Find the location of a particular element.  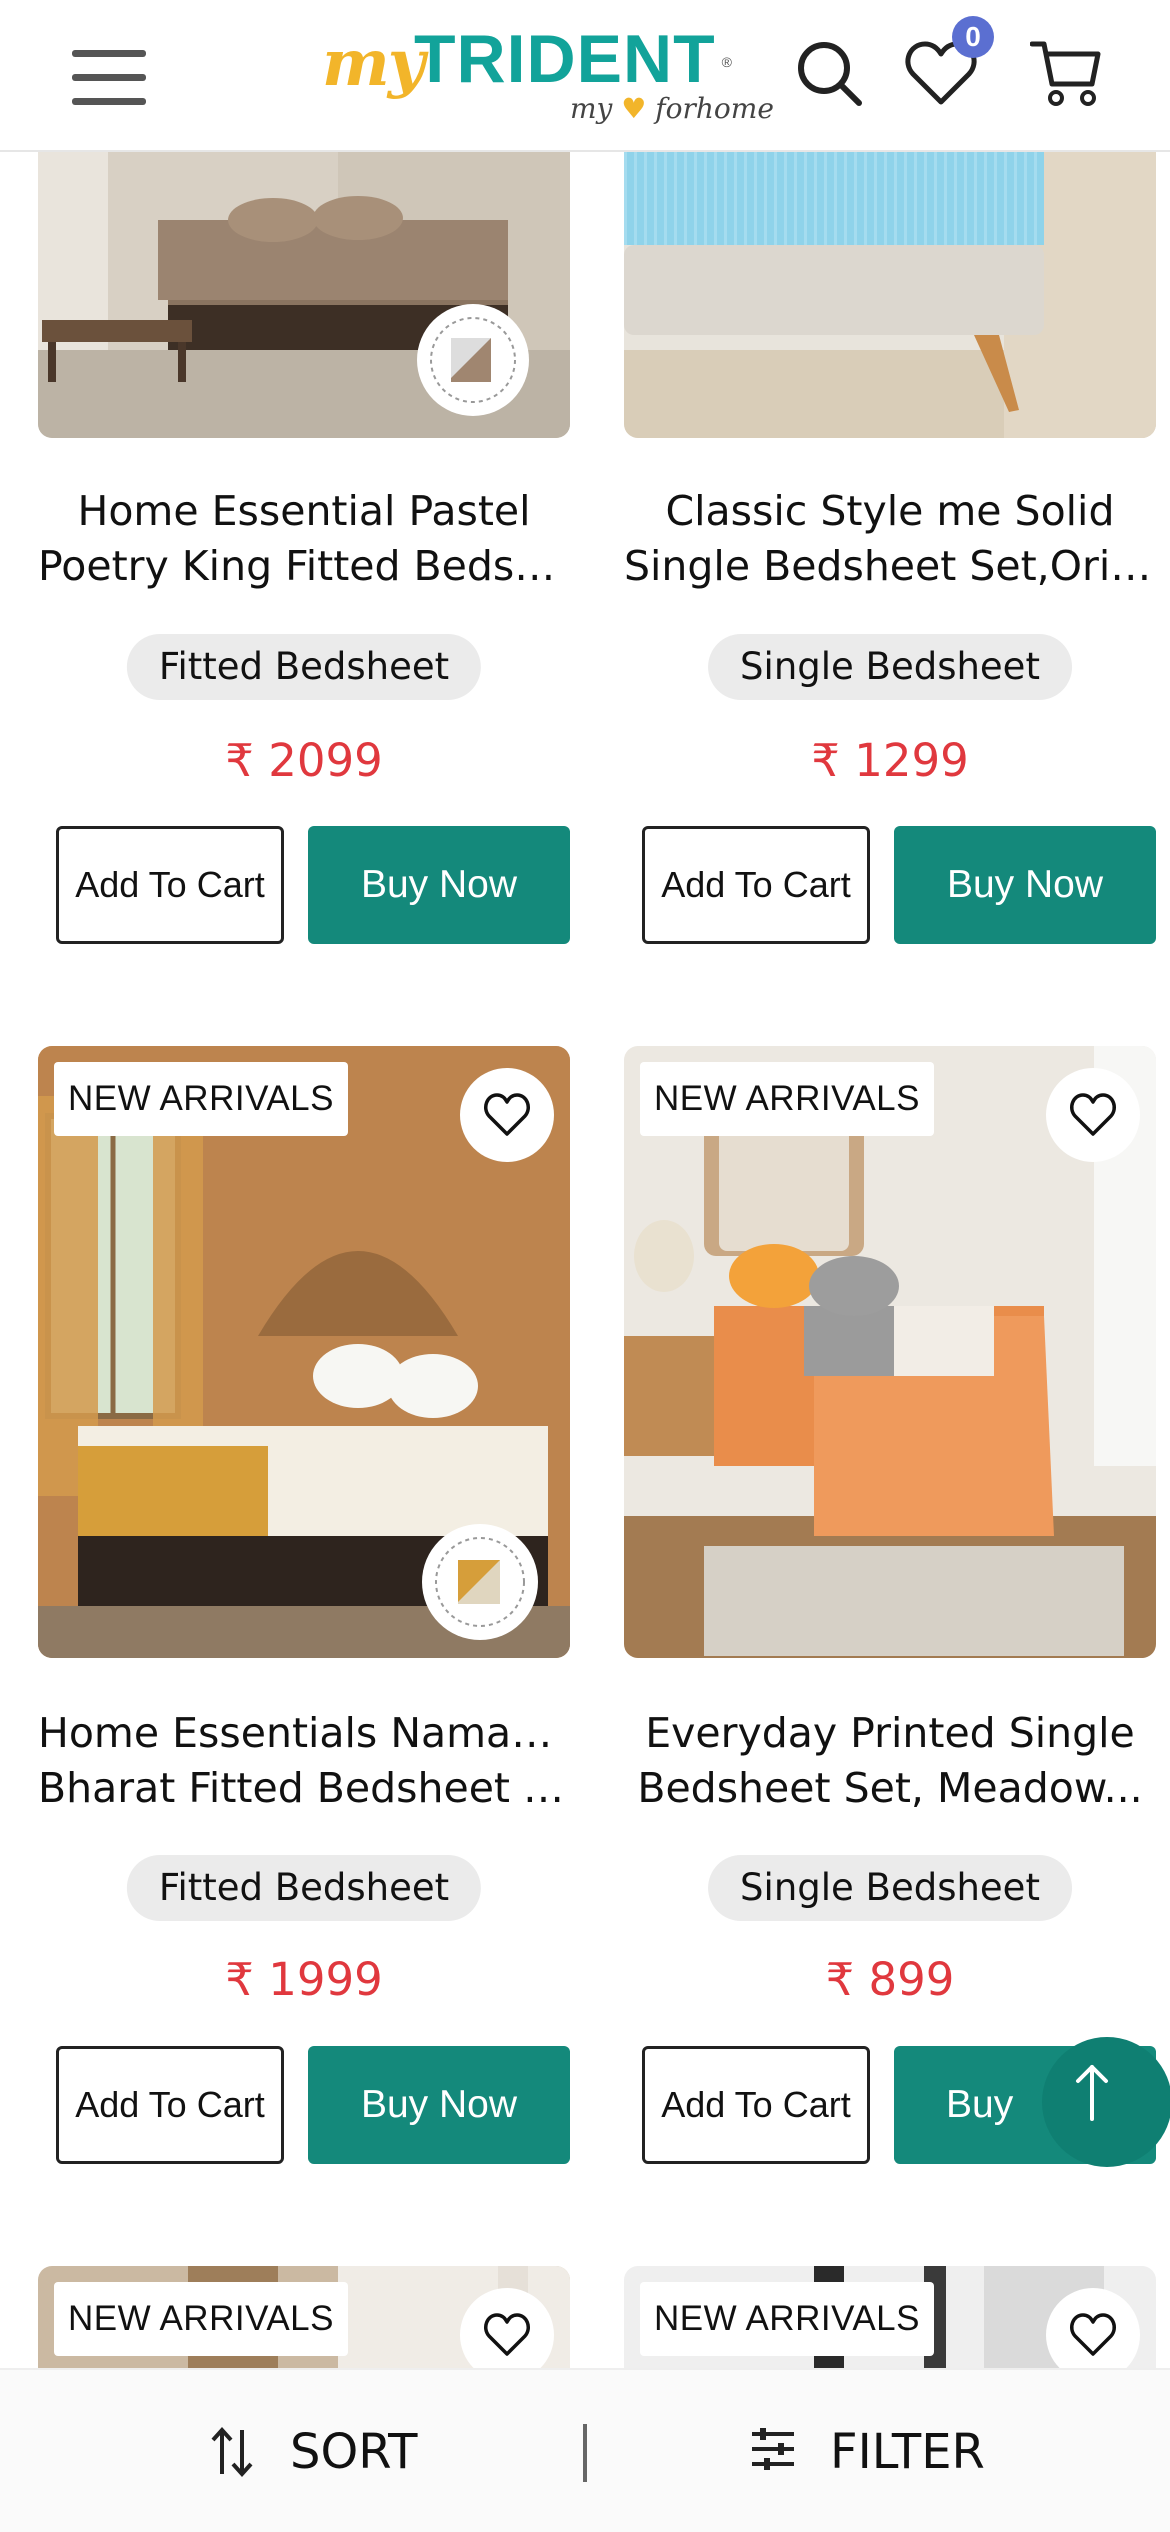

logo-my-text: my is located at coordinates (373, 63).